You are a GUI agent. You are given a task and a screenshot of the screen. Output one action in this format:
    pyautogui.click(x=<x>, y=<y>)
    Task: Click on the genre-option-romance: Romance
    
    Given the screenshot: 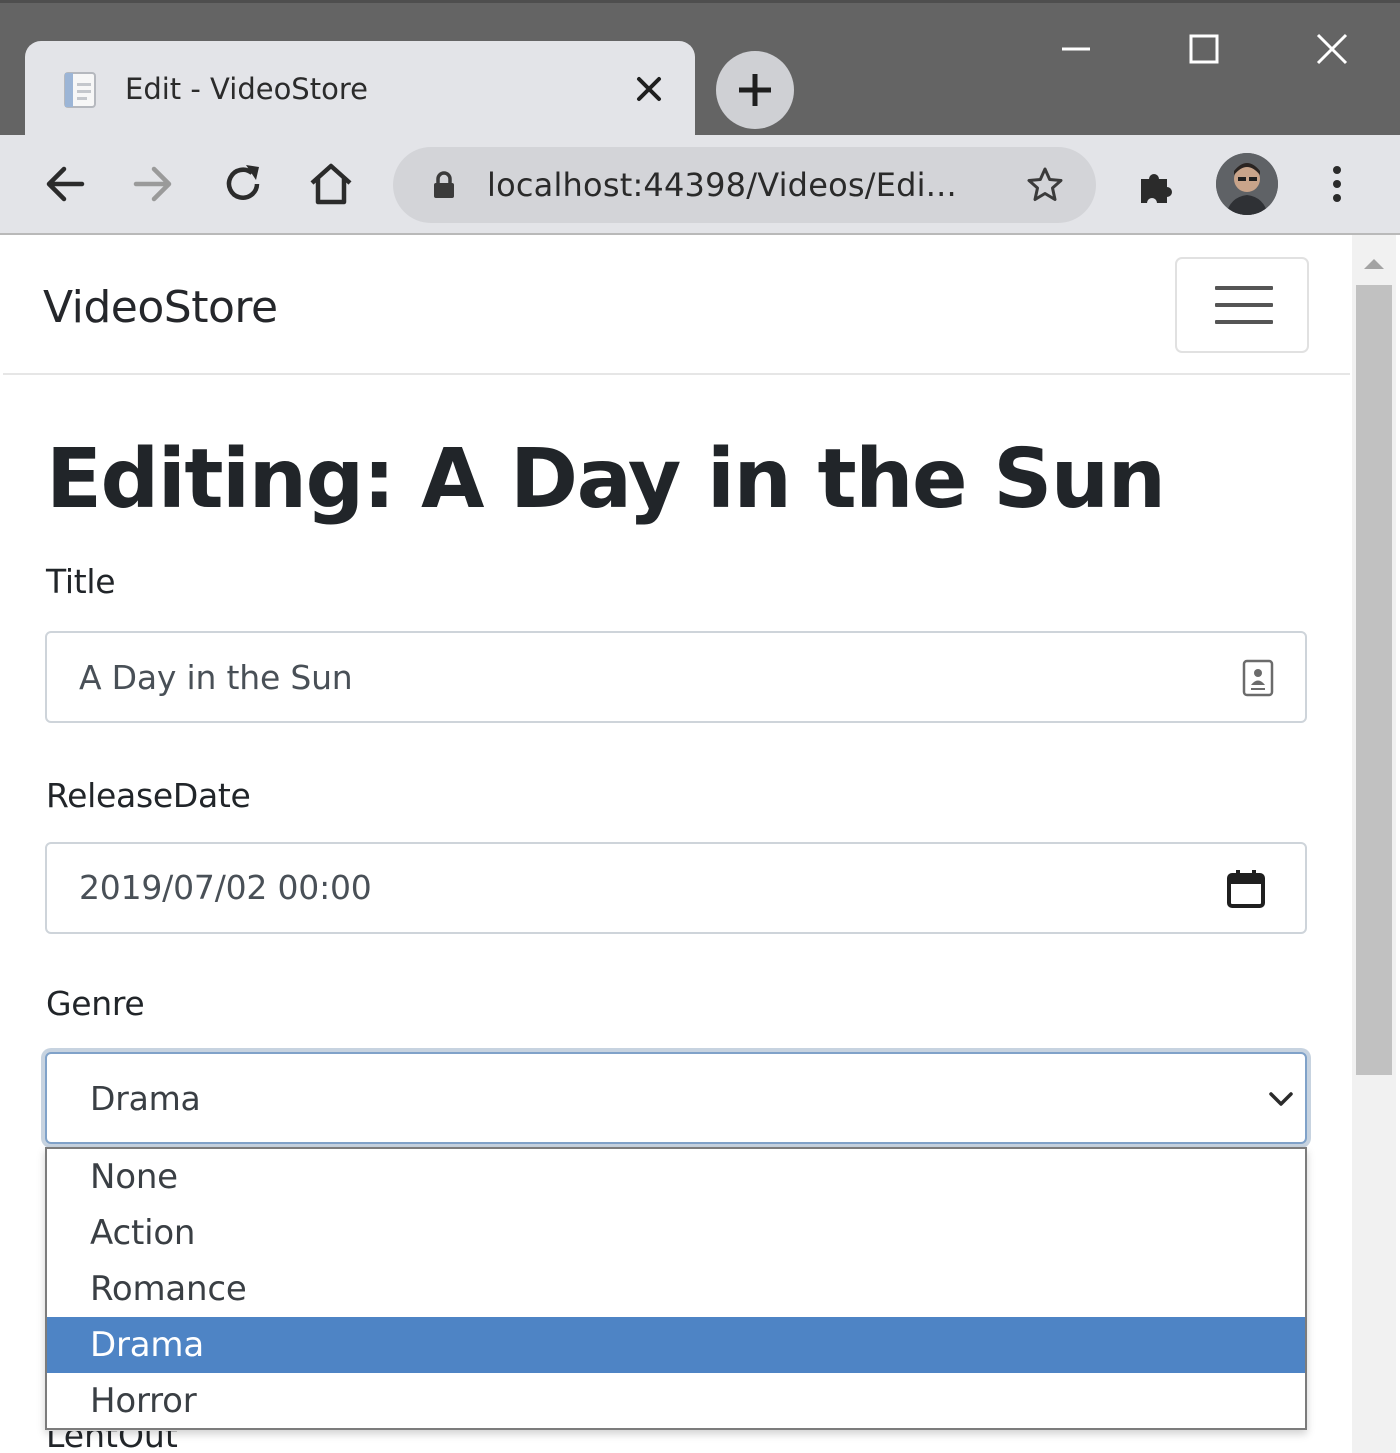 What is the action you would take?
    pyautogui.click(x=676, y=1289)
    